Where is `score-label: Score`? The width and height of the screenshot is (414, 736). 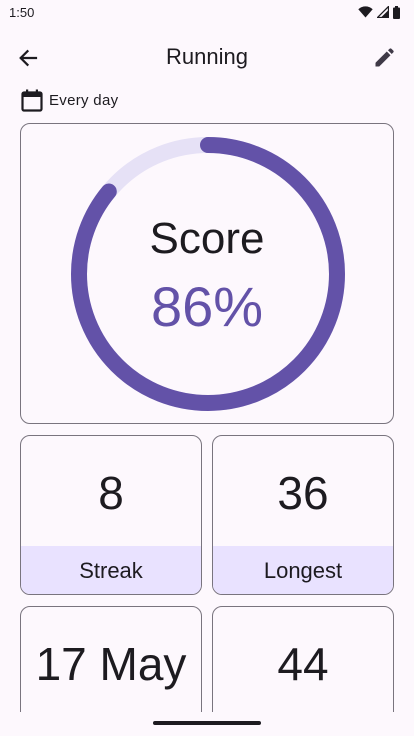 score-label: Score is located at coordinates (207, 238).